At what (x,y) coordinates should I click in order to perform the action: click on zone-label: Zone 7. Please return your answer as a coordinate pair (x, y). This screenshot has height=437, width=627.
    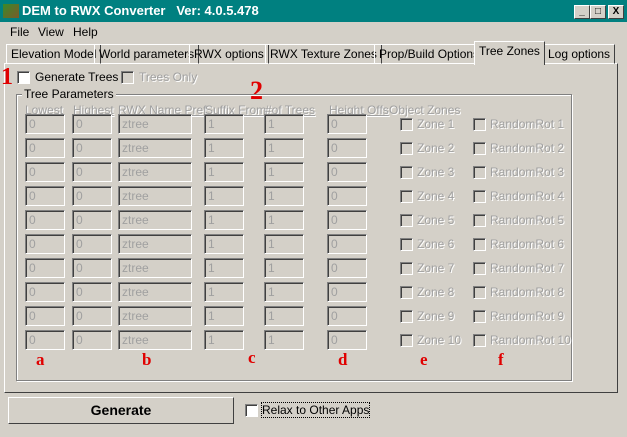
    Looking at the image, I should click on (435, 268).